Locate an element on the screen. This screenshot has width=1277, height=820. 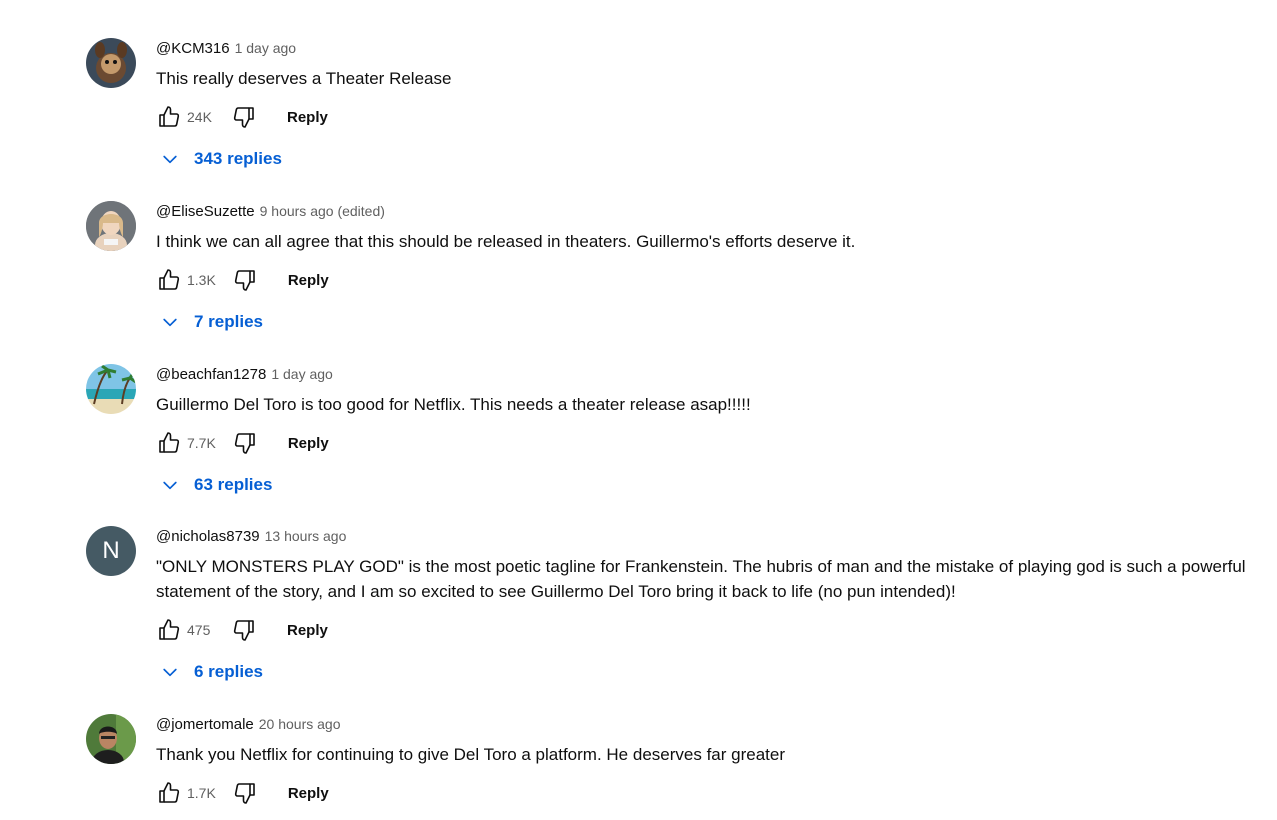
view-replies-button: 7 replies is located at coordinates (715, 322).